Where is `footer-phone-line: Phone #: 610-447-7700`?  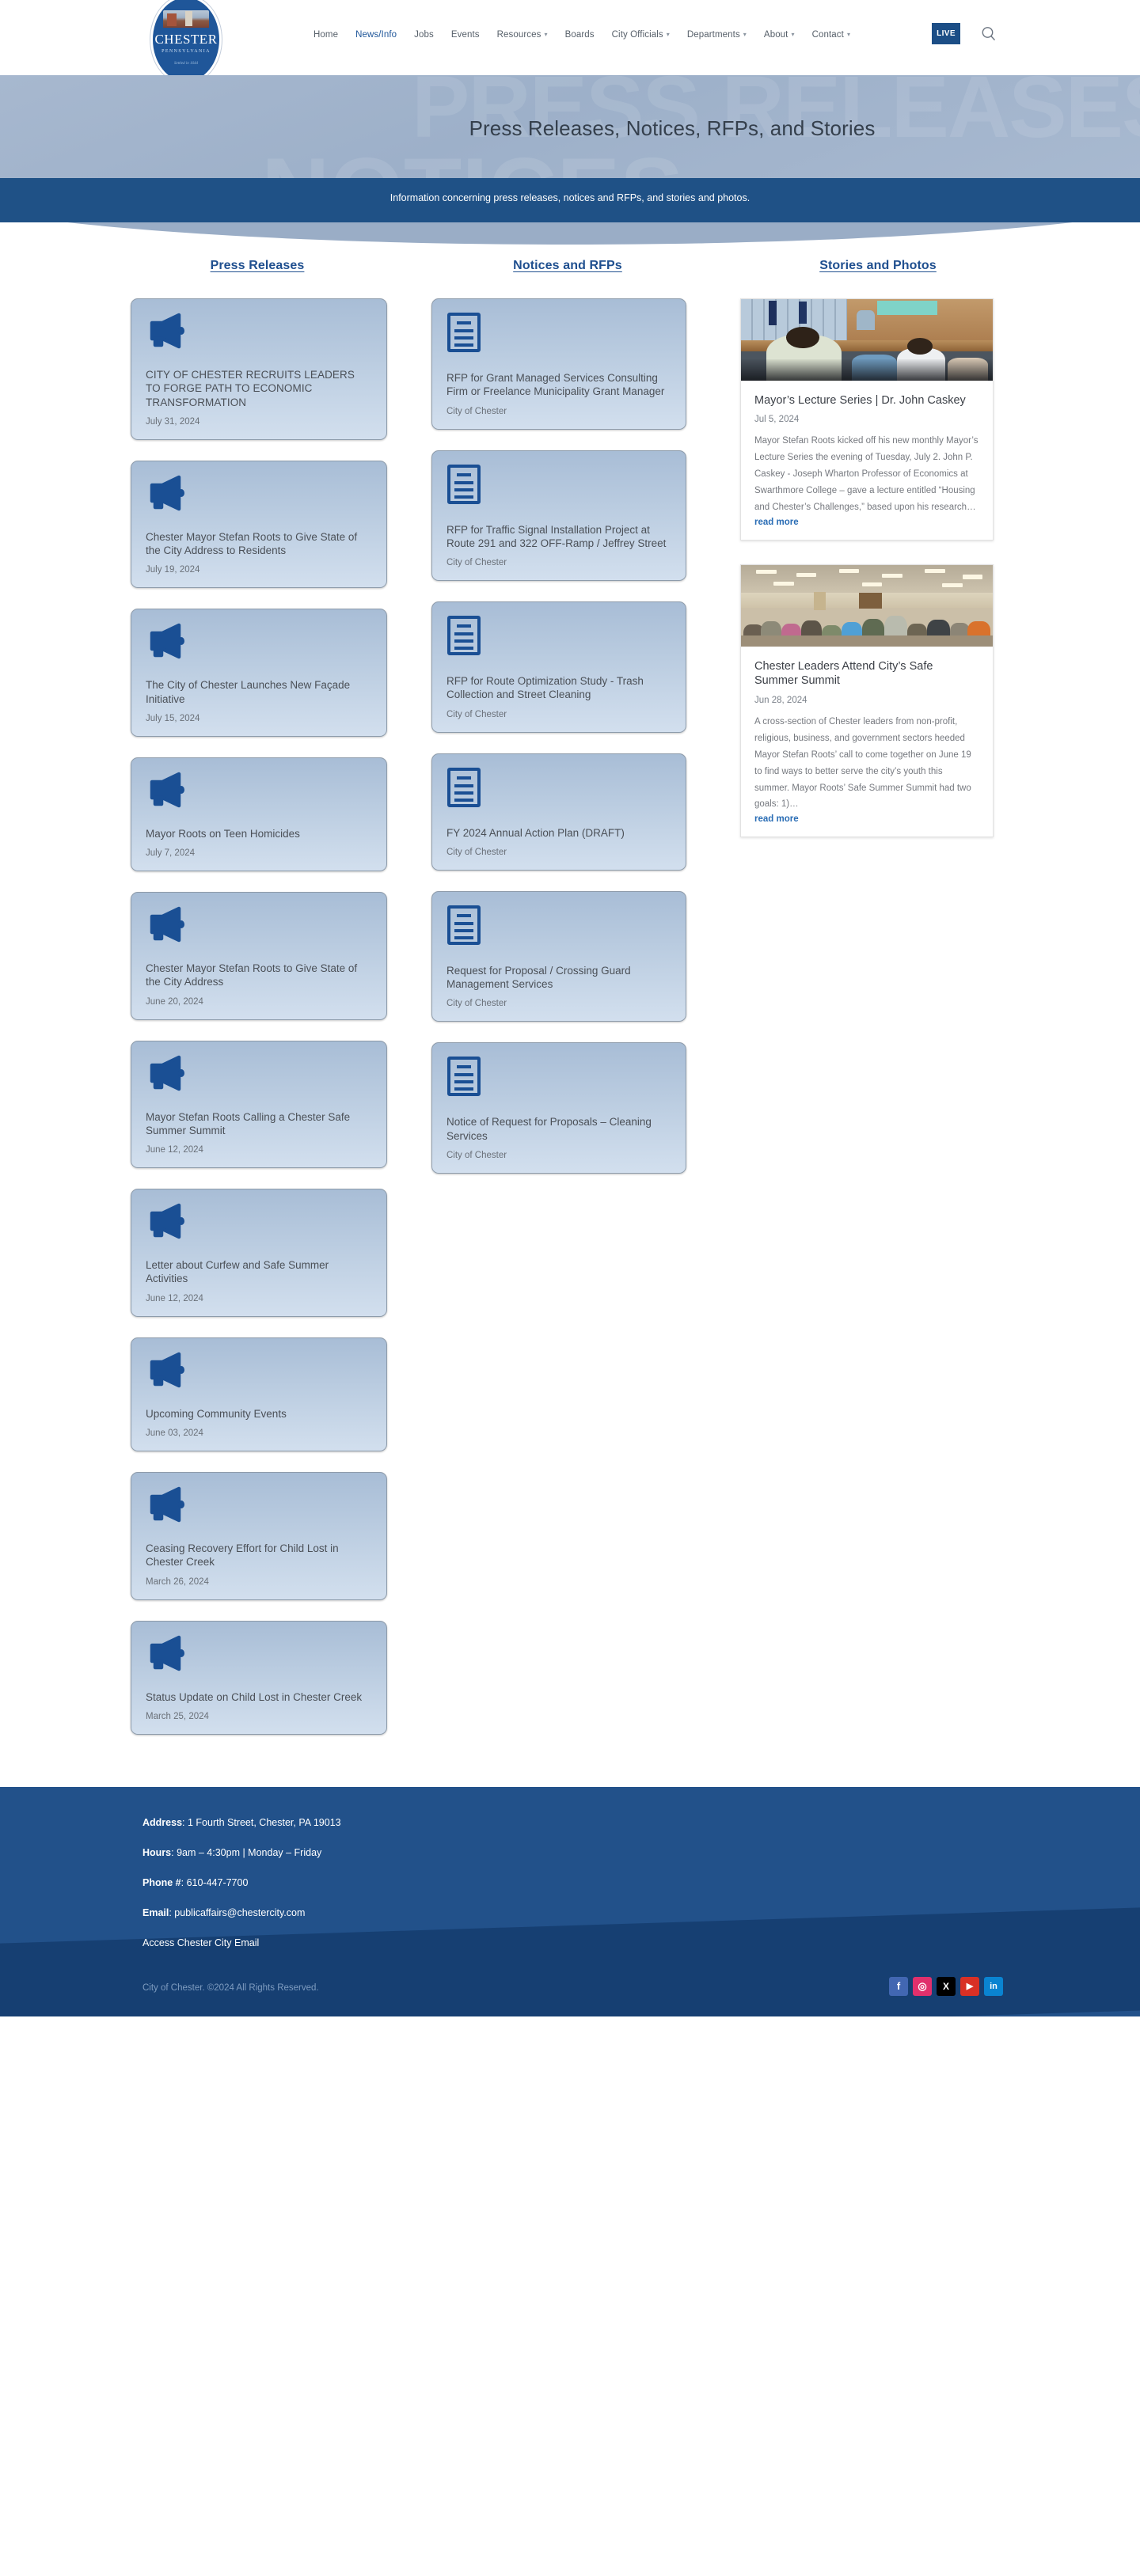 footer-phone-line: Phone #: 610-447-7700 is located at coordinates (641, 1882).